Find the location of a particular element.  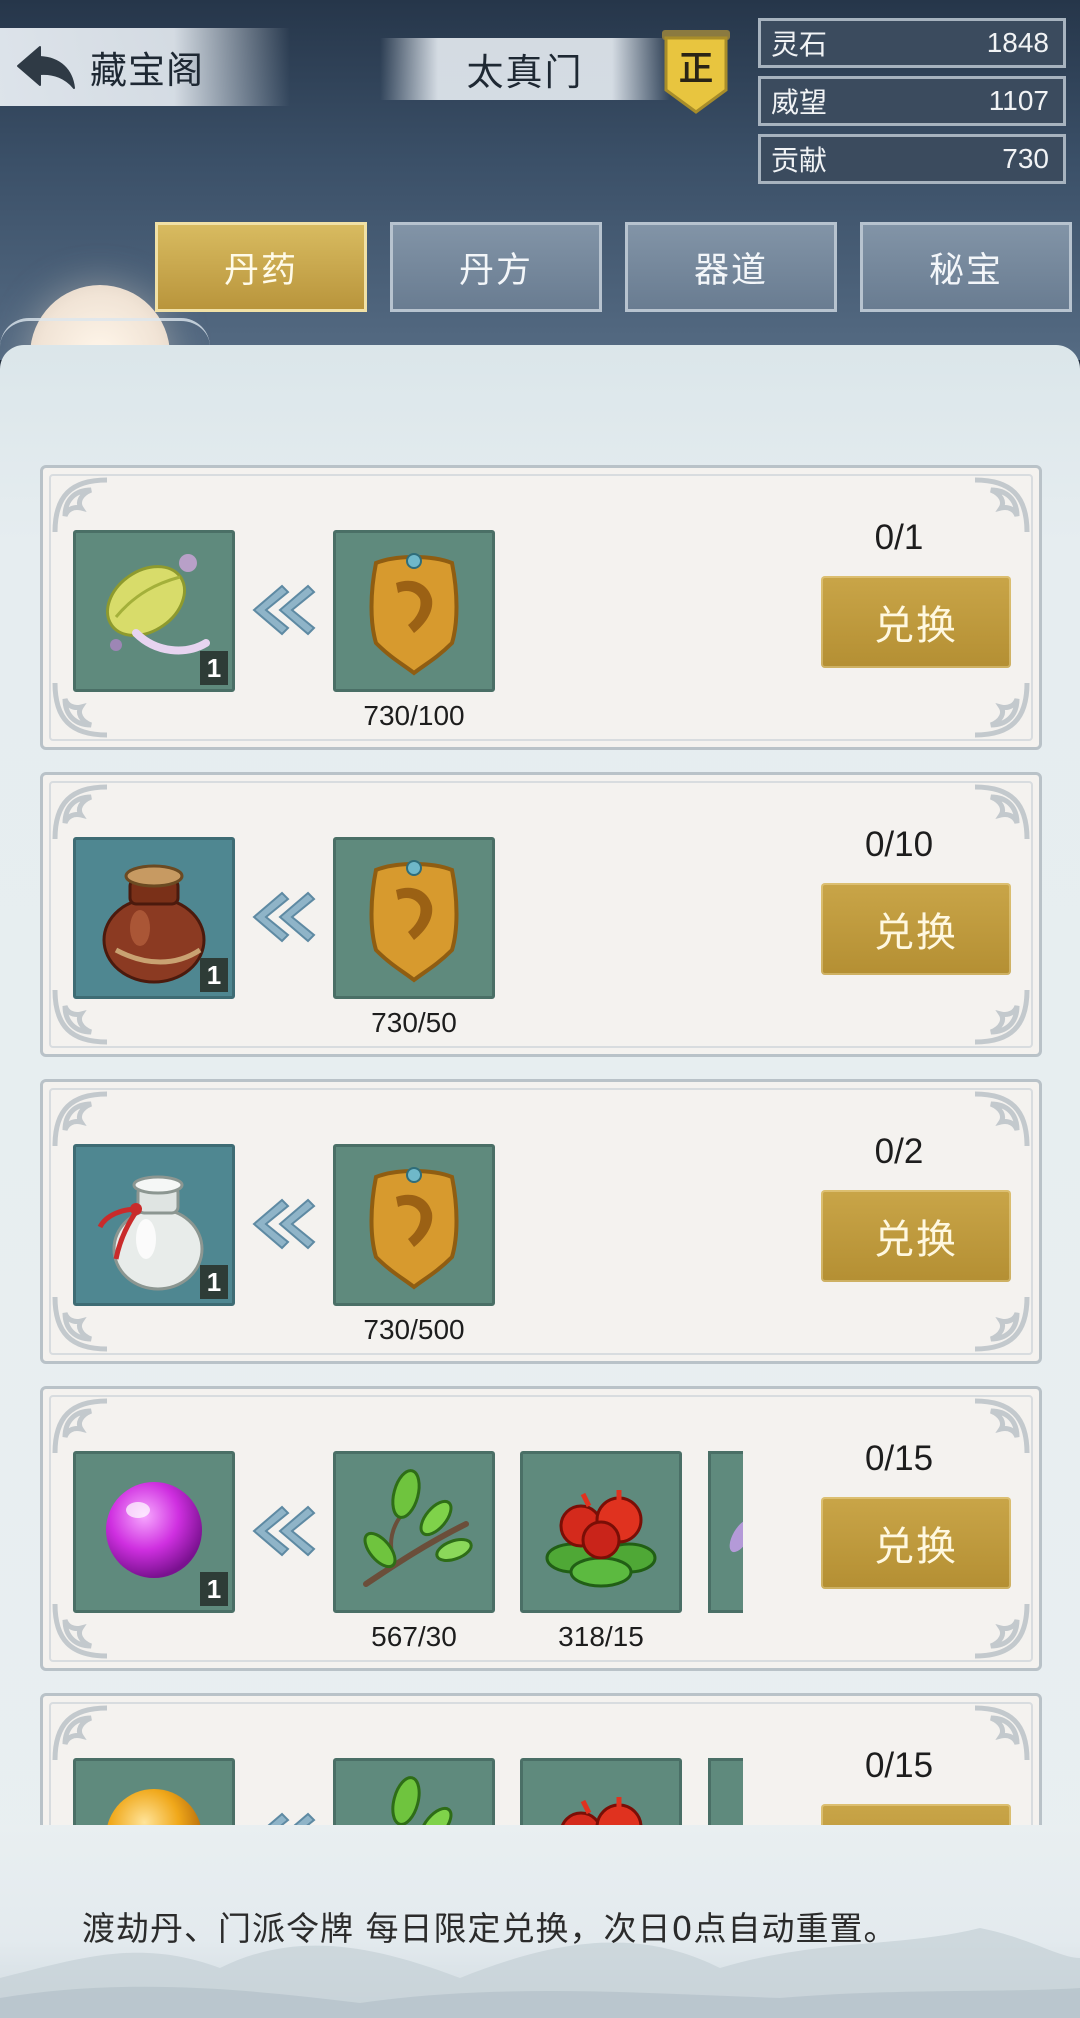

exchange-limit: 0/2 is located at coordinates (899, 1151).